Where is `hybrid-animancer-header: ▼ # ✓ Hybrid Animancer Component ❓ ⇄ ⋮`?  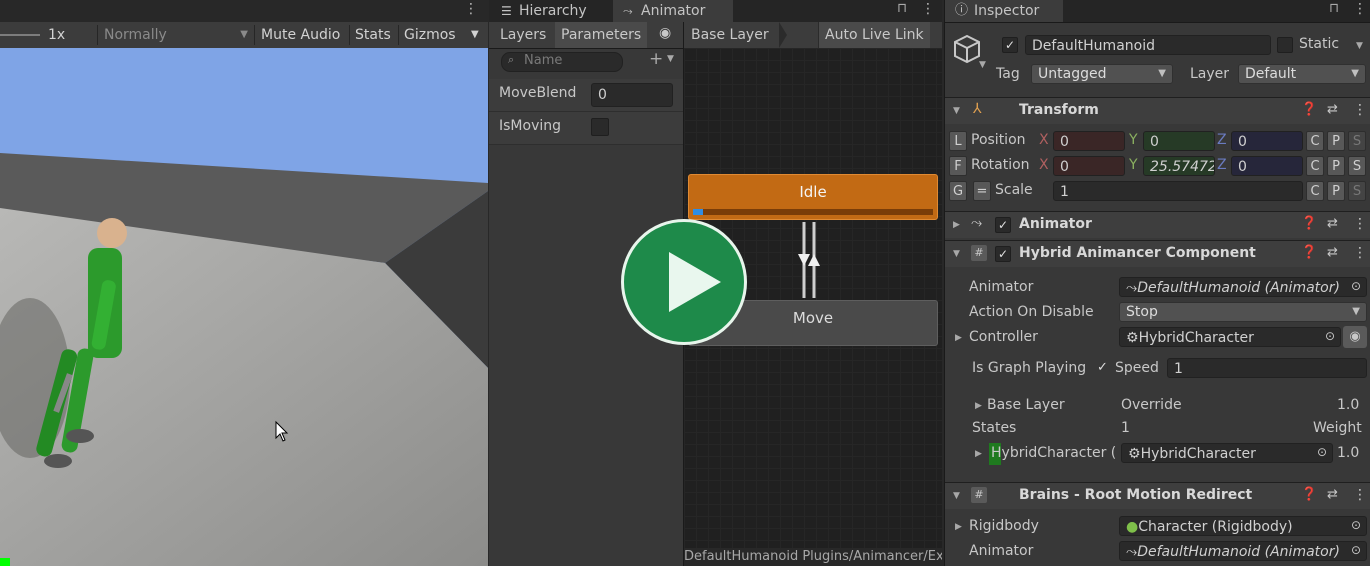
hybrid-animancer-header: ▼ # ✓ Hybrid Animancer Component ❓ ⇄ ⋮ is located at coordinates (1157, 253).